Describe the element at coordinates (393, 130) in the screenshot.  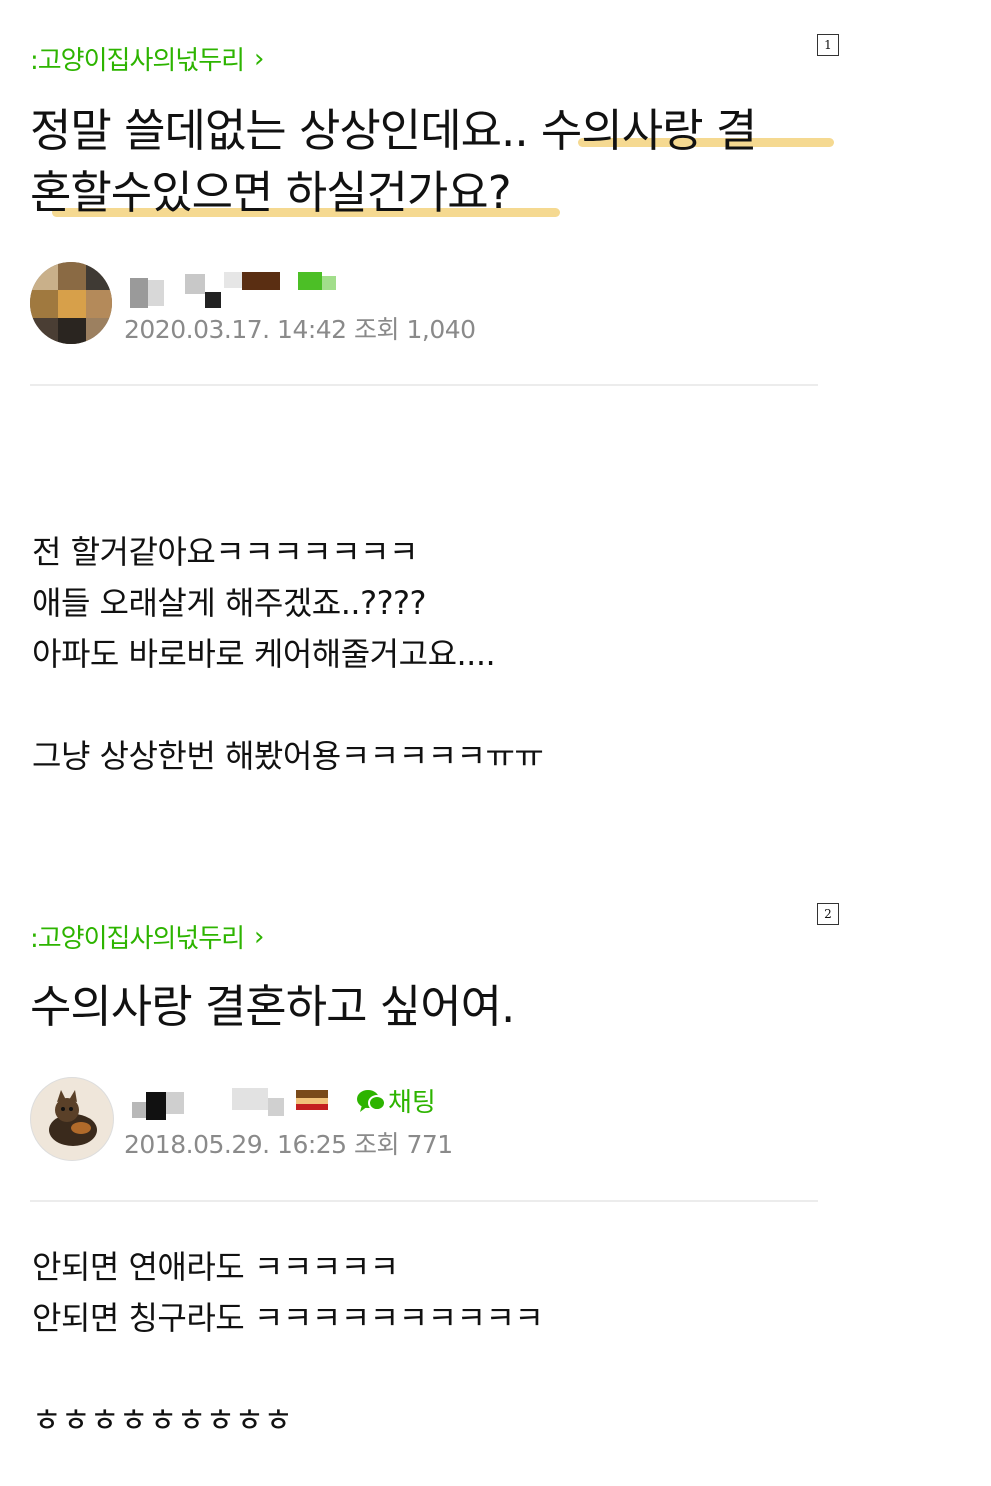
I see `post-title-line: 정말 쓸데없는 상상인데요.. 수의사랑 결` at that location.